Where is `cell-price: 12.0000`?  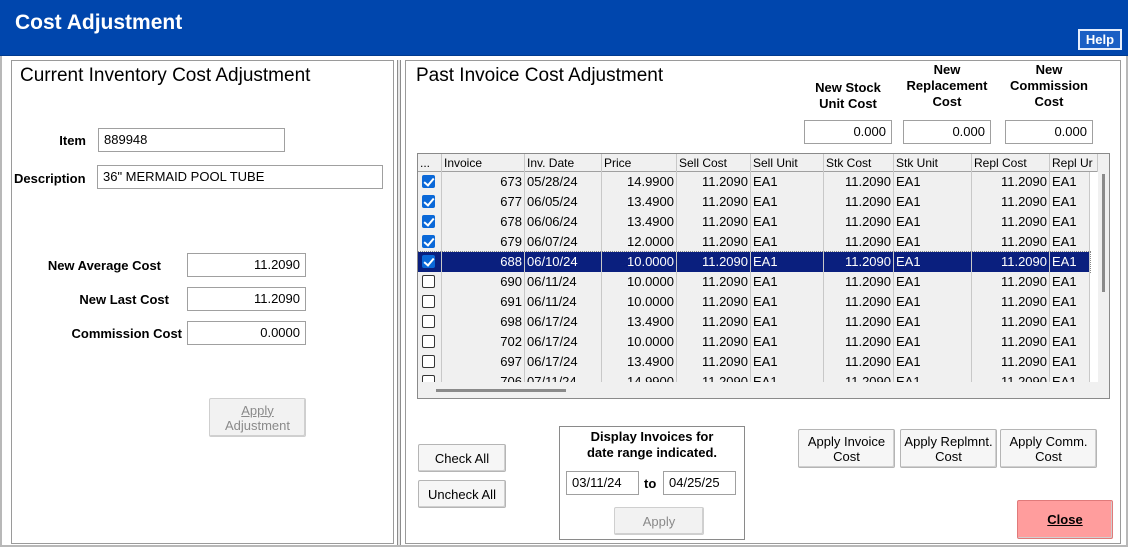
cell-price: 12.0000 is located at coordinates (639, 242).